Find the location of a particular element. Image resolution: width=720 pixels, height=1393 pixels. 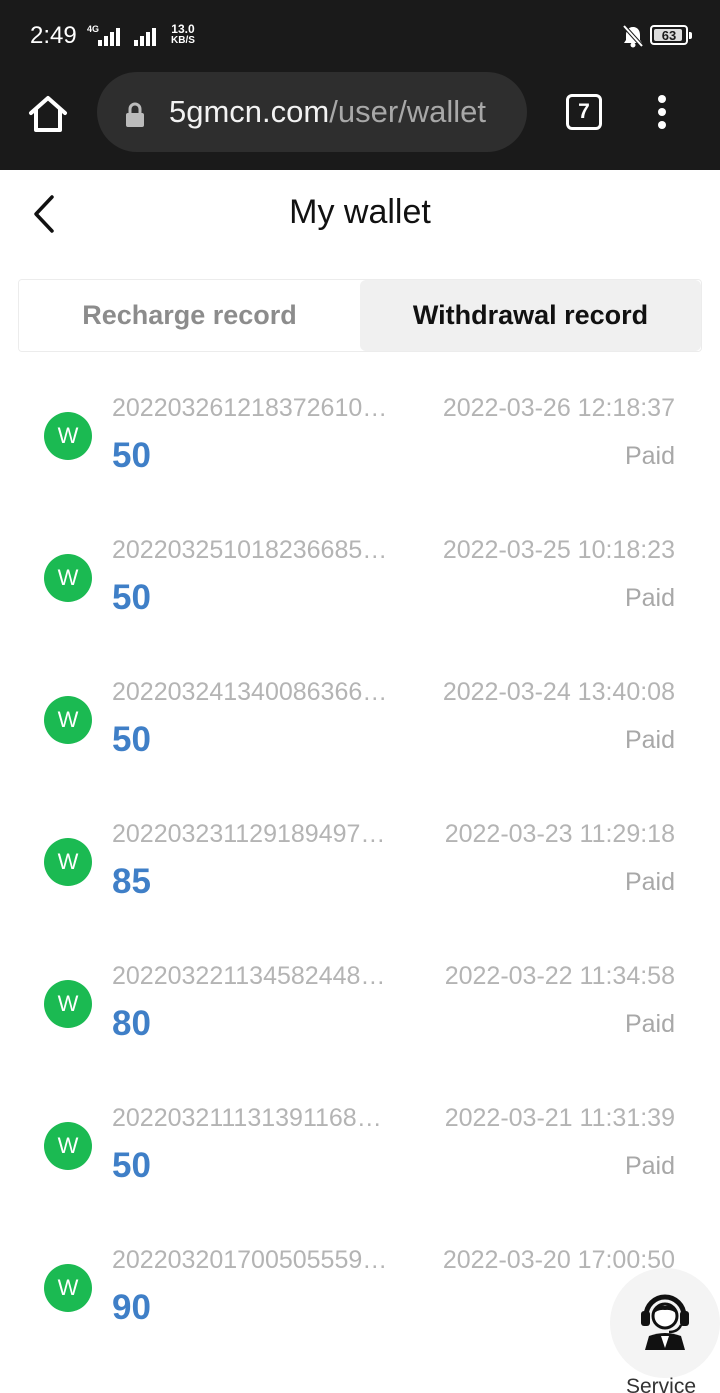

tab-withdrawal-record: Withdrawal record is located at coordinates (530, 315).